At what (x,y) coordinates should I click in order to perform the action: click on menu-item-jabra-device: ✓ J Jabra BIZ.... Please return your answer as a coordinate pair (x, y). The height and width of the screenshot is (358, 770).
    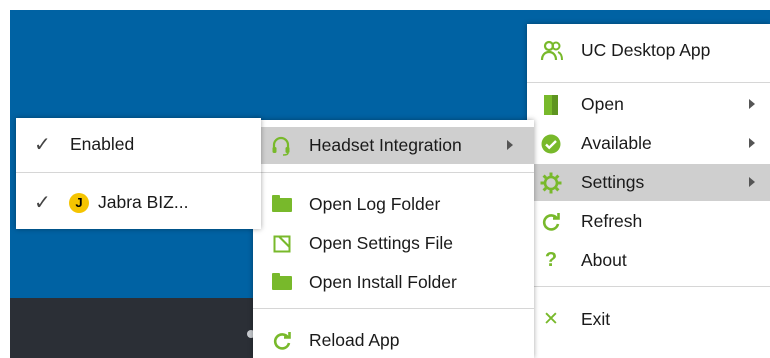
    Looking at the image, I should click on (138, 202).